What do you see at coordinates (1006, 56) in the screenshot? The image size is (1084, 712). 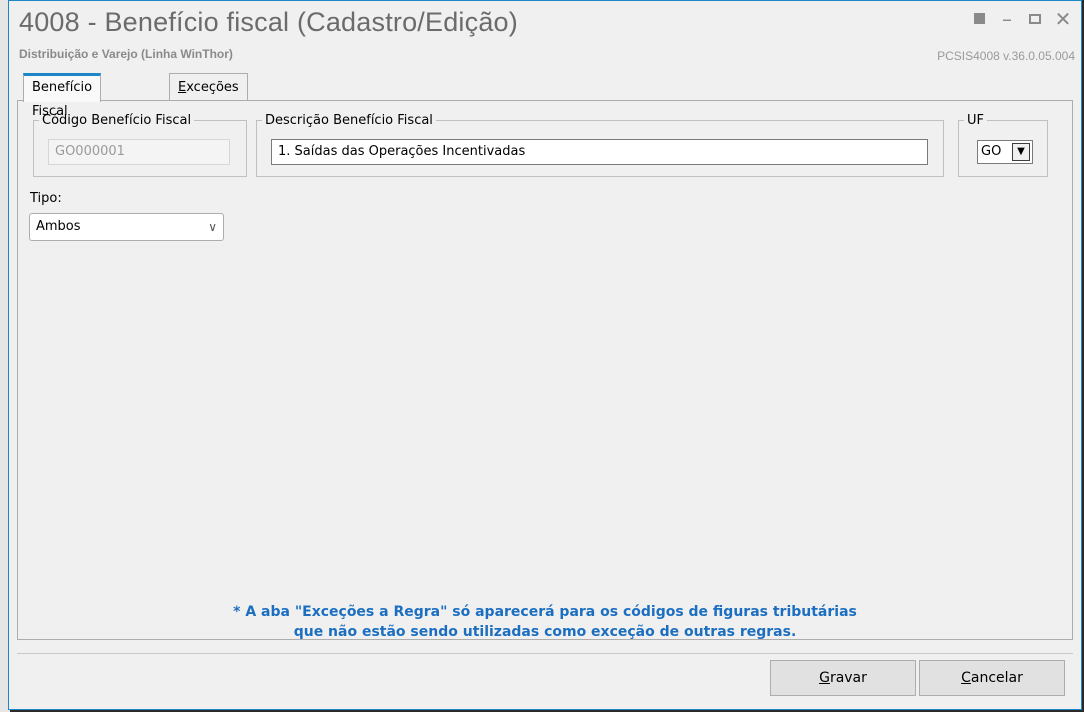 I see `version-label: PCSIS4008 v.36.0.05.004` at bounding box center [1006, 56].